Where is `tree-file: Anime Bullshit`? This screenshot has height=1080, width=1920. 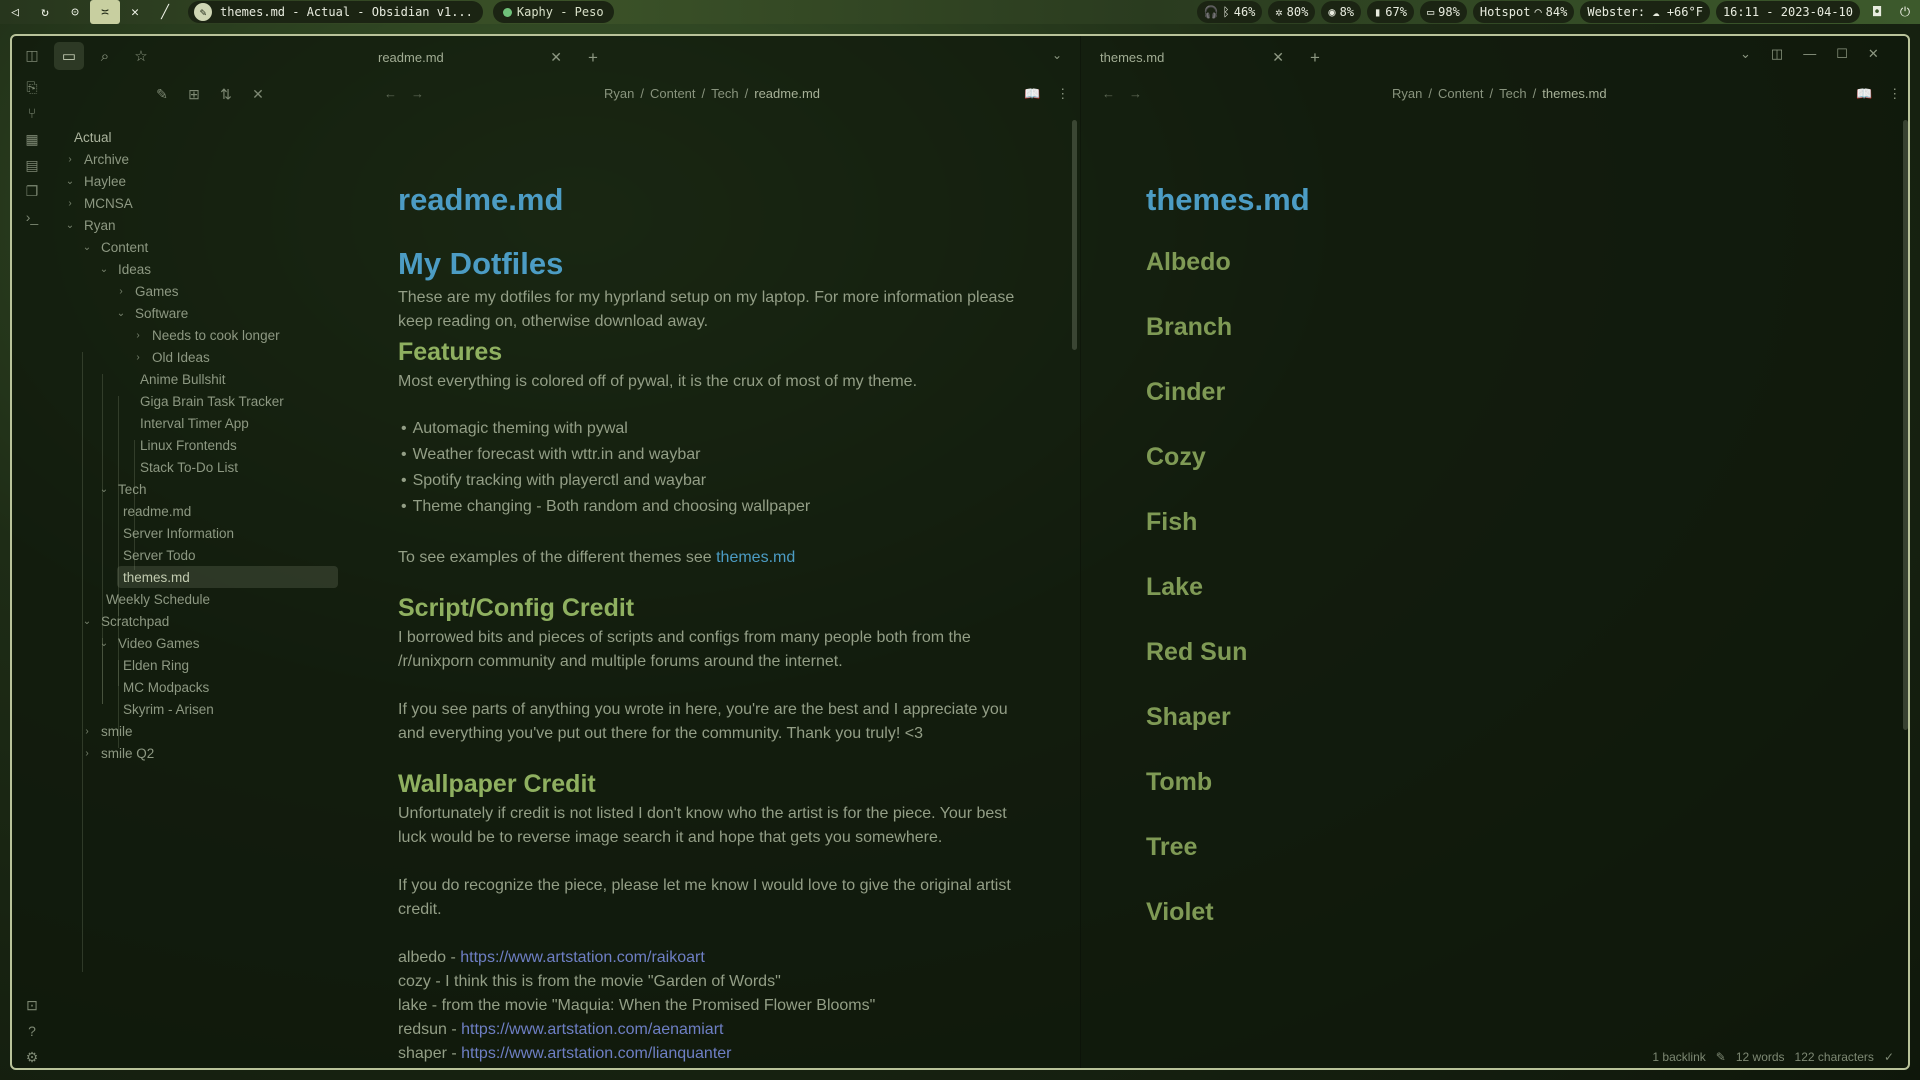 tree-file: Anime Bullshit is located at coordinates (183, 379).